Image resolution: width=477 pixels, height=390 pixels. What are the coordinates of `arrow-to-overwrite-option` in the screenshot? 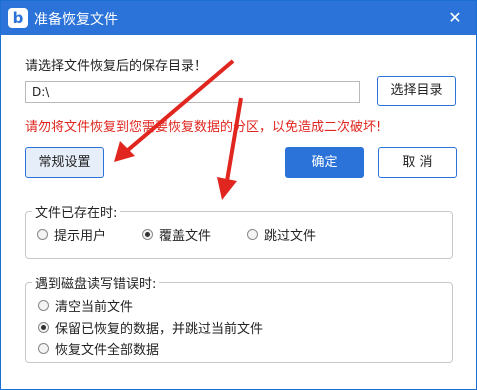 It's located at (230, 148).